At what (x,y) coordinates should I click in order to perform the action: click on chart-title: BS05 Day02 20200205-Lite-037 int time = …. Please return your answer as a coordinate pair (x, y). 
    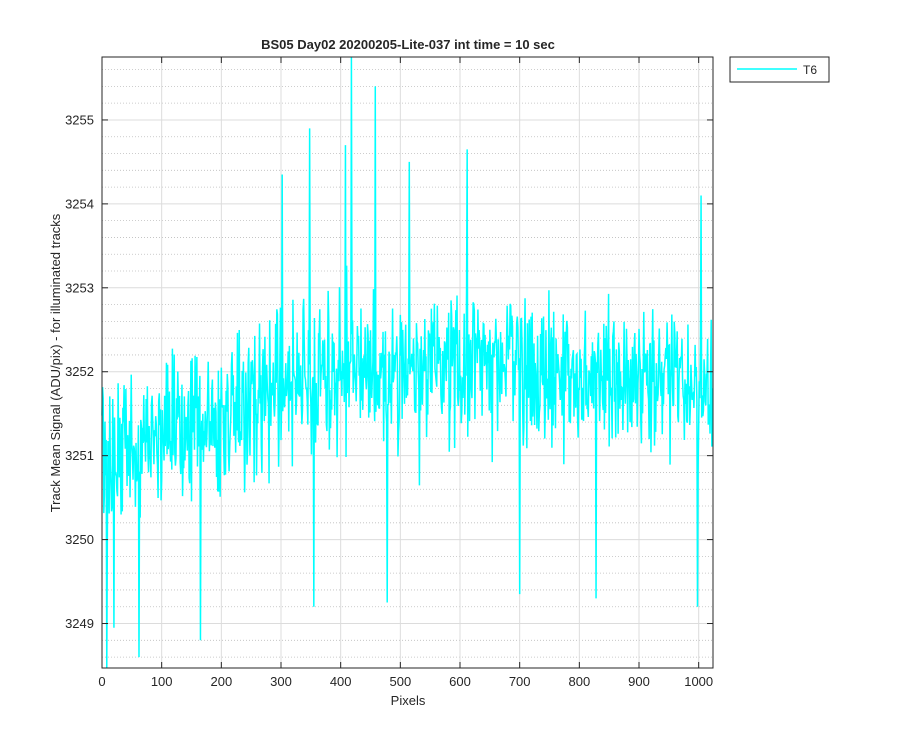
    Looking at the image, I should click on (408, 44).